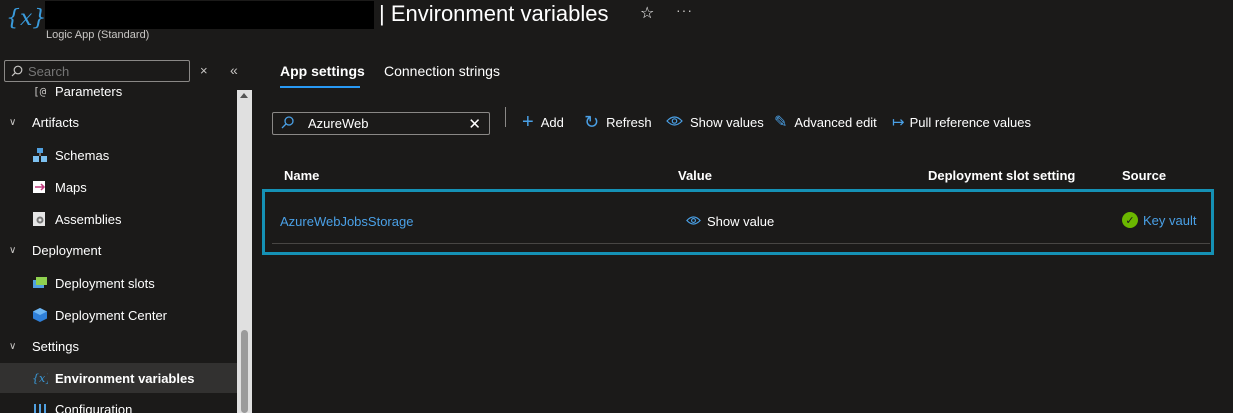  I want to click on refresh-button: ↻ Refresh, so click(618, 122).